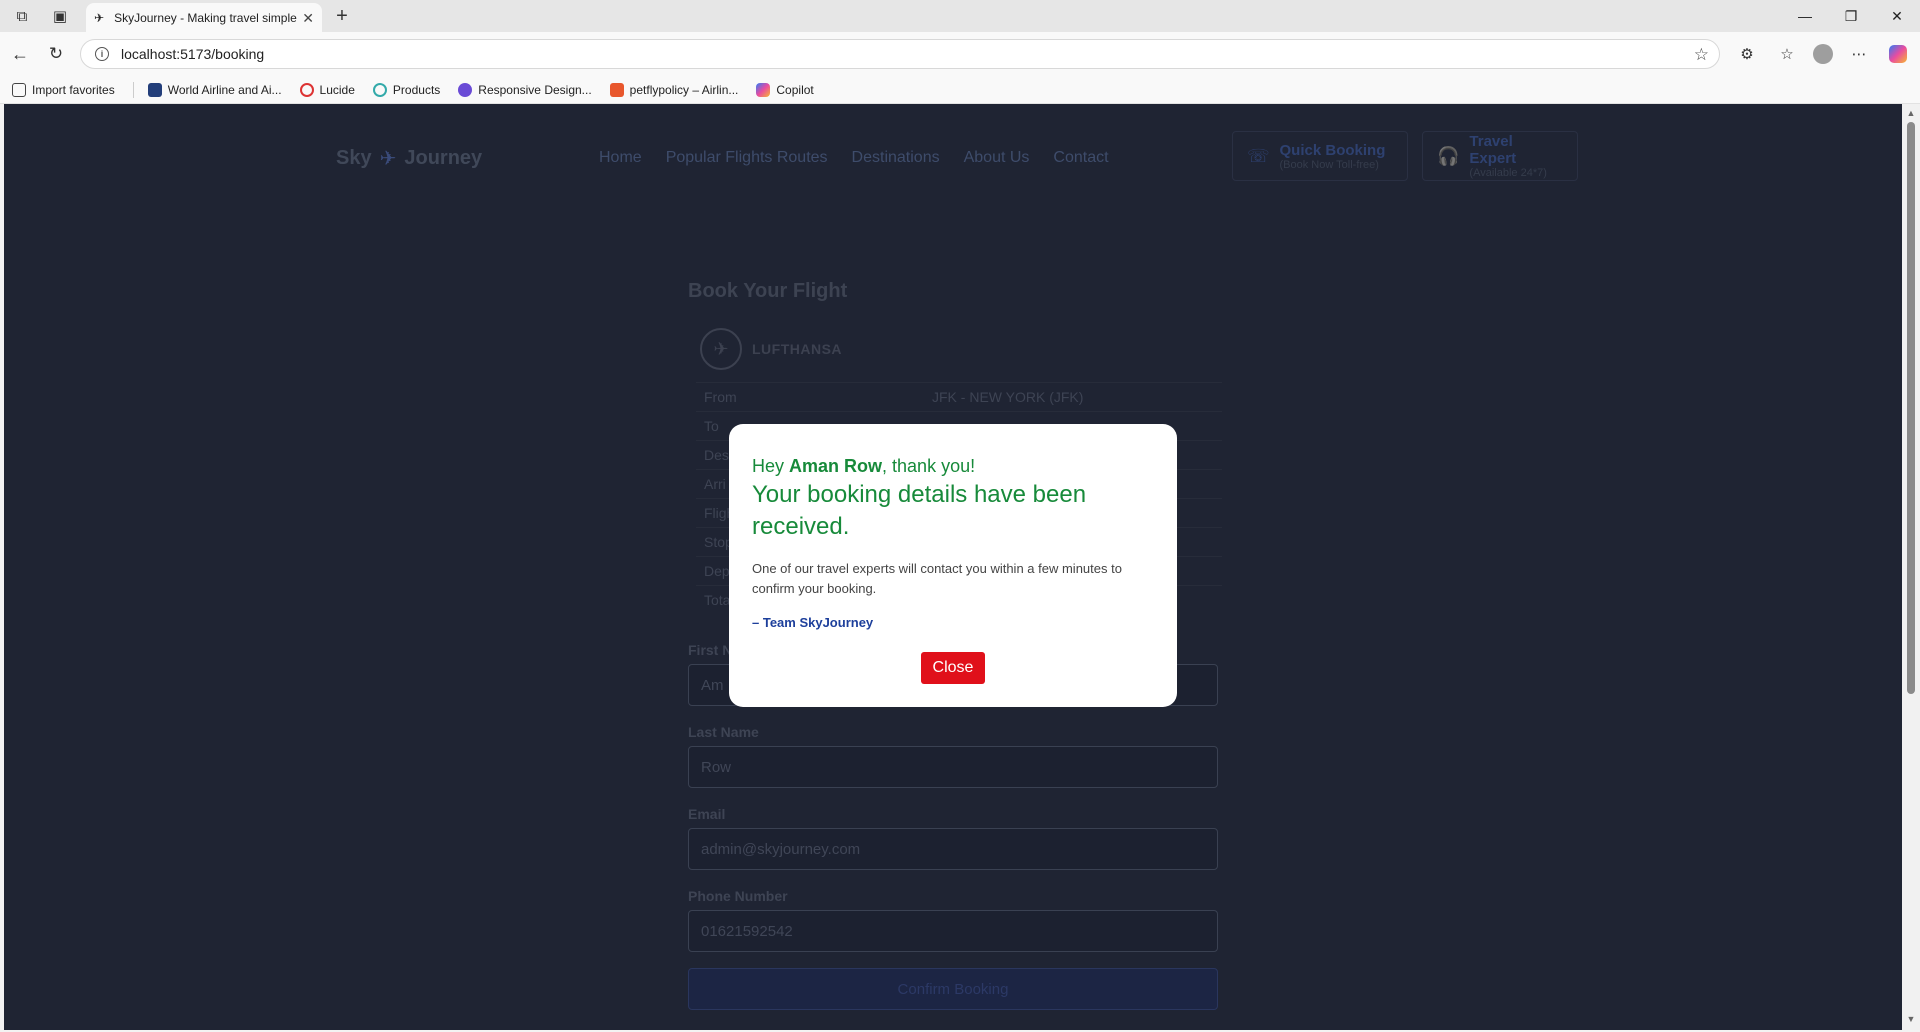 The width and height of the screenshot is (1920, 1032). I want to click on favorites-icon: ☆, so click(1787, 54).